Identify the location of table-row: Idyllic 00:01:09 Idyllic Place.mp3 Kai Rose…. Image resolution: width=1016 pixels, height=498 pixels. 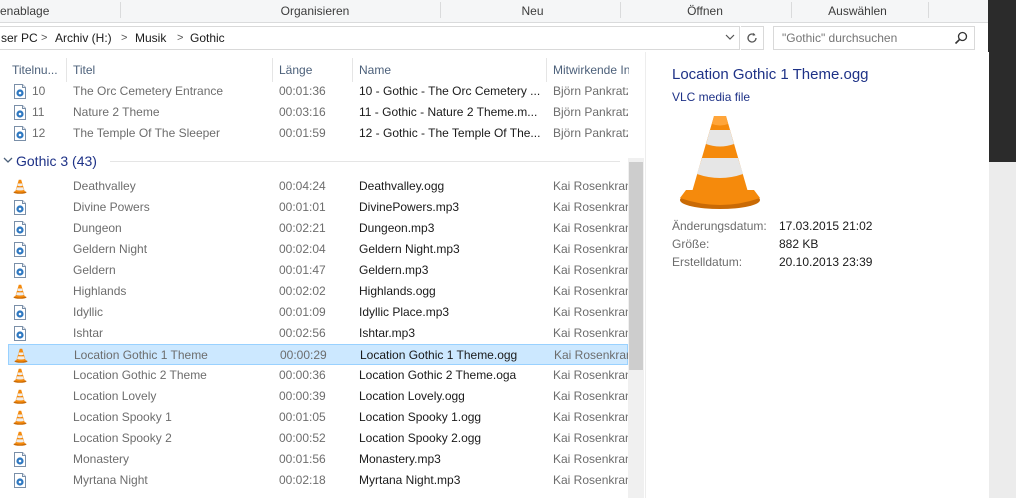
(318, 312).